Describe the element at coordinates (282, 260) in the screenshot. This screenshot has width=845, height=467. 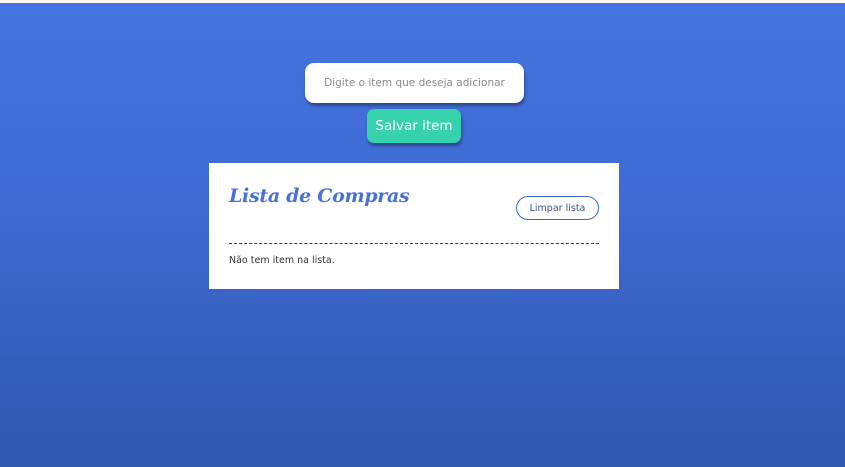
I see `empty-list-message: Não tem item na lista.` at that location.